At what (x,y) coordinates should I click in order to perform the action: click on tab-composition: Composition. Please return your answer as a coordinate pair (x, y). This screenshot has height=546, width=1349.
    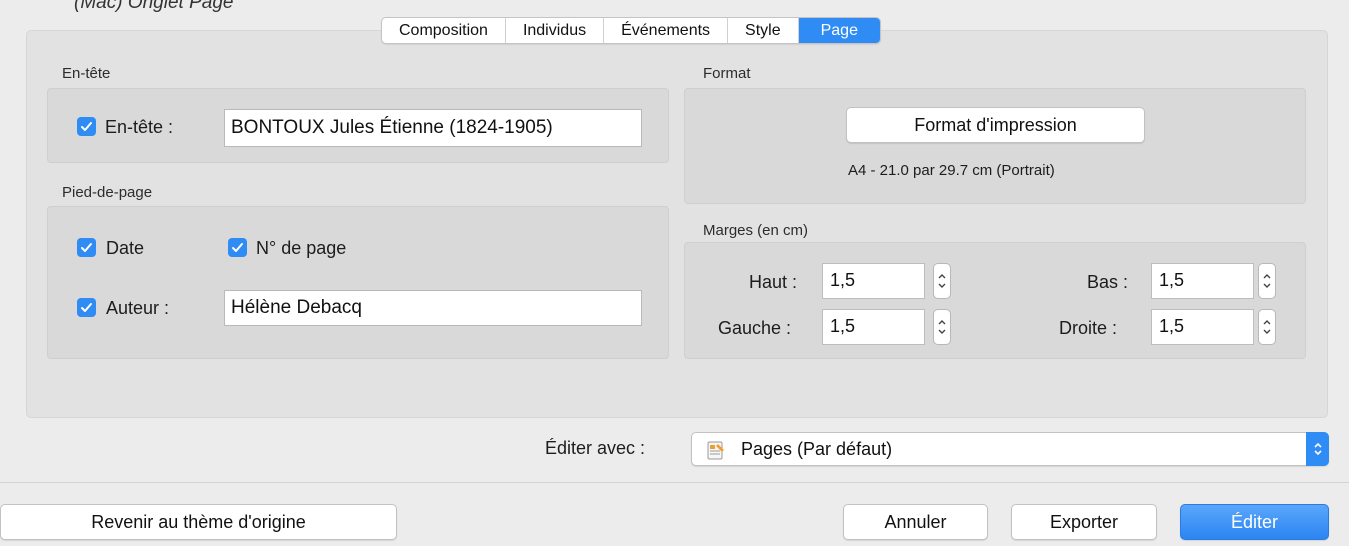
    Looking at the image, I should click on (444, 30).